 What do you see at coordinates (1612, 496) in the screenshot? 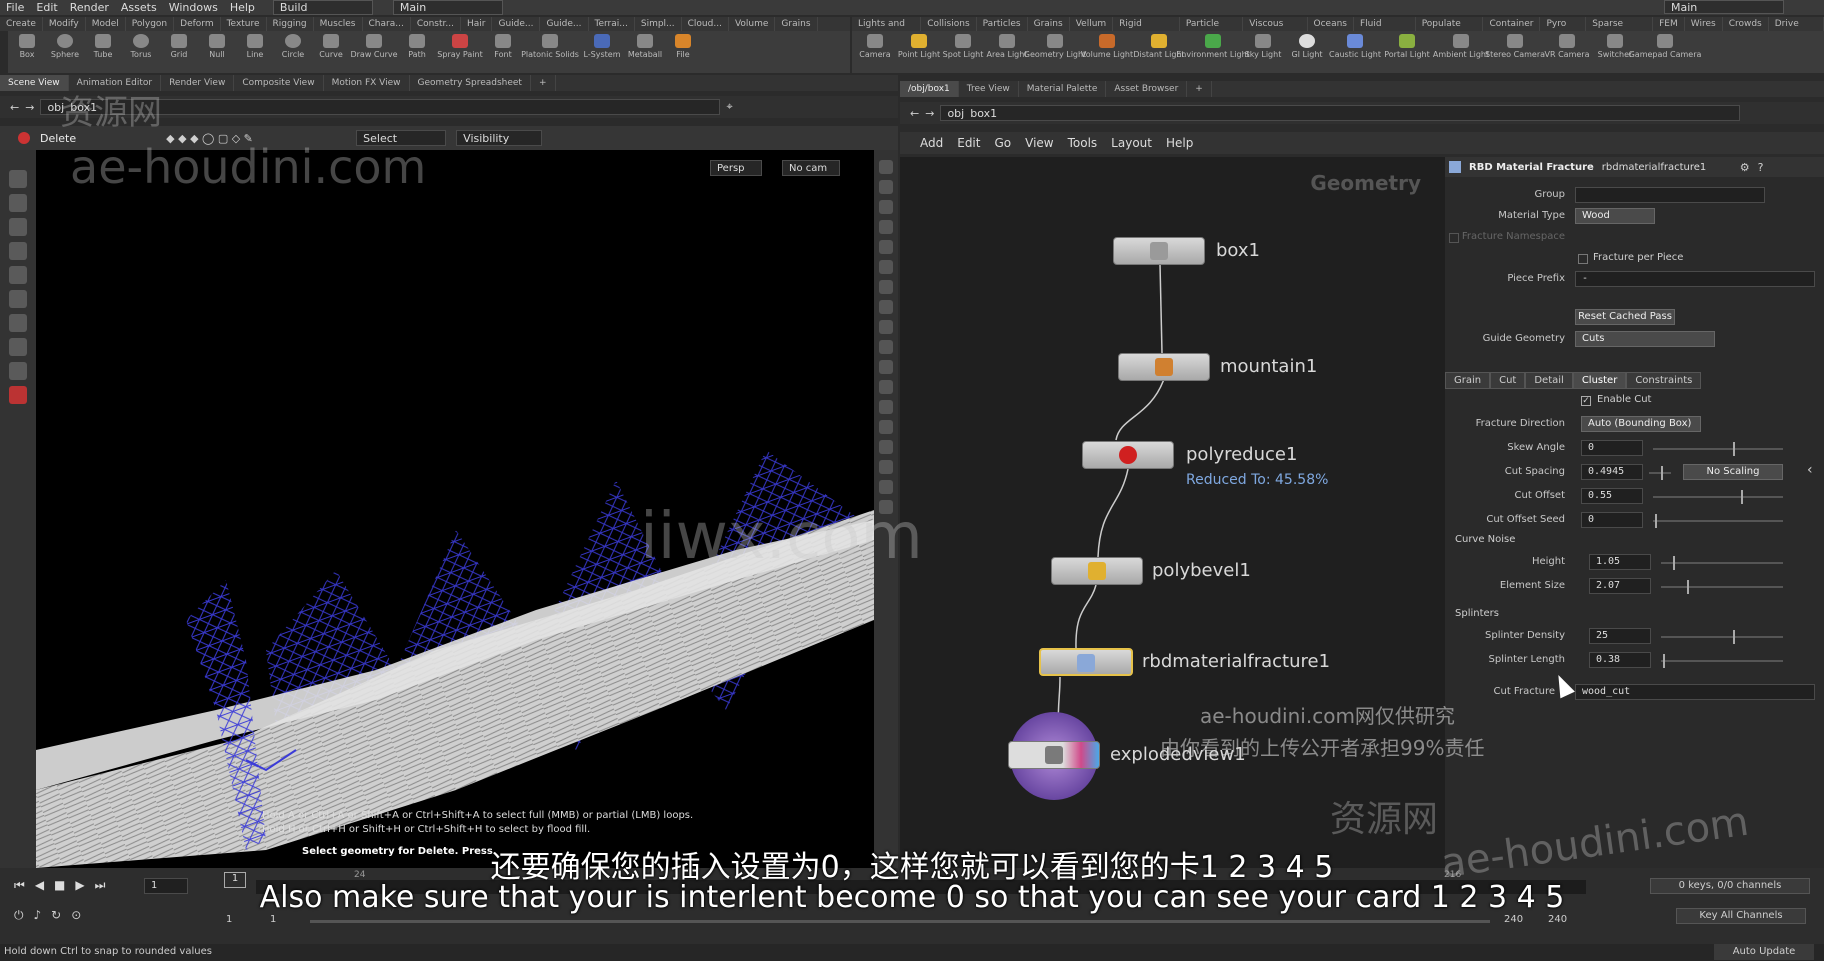
I see `cut-offset-field: 0.55` at bounding box center [1612, 496].